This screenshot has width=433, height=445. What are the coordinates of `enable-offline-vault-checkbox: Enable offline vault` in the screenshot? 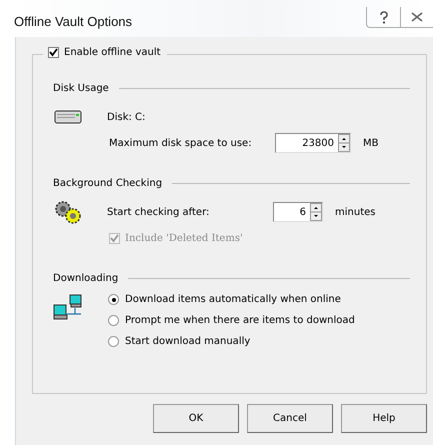 It's located at (105, 52).